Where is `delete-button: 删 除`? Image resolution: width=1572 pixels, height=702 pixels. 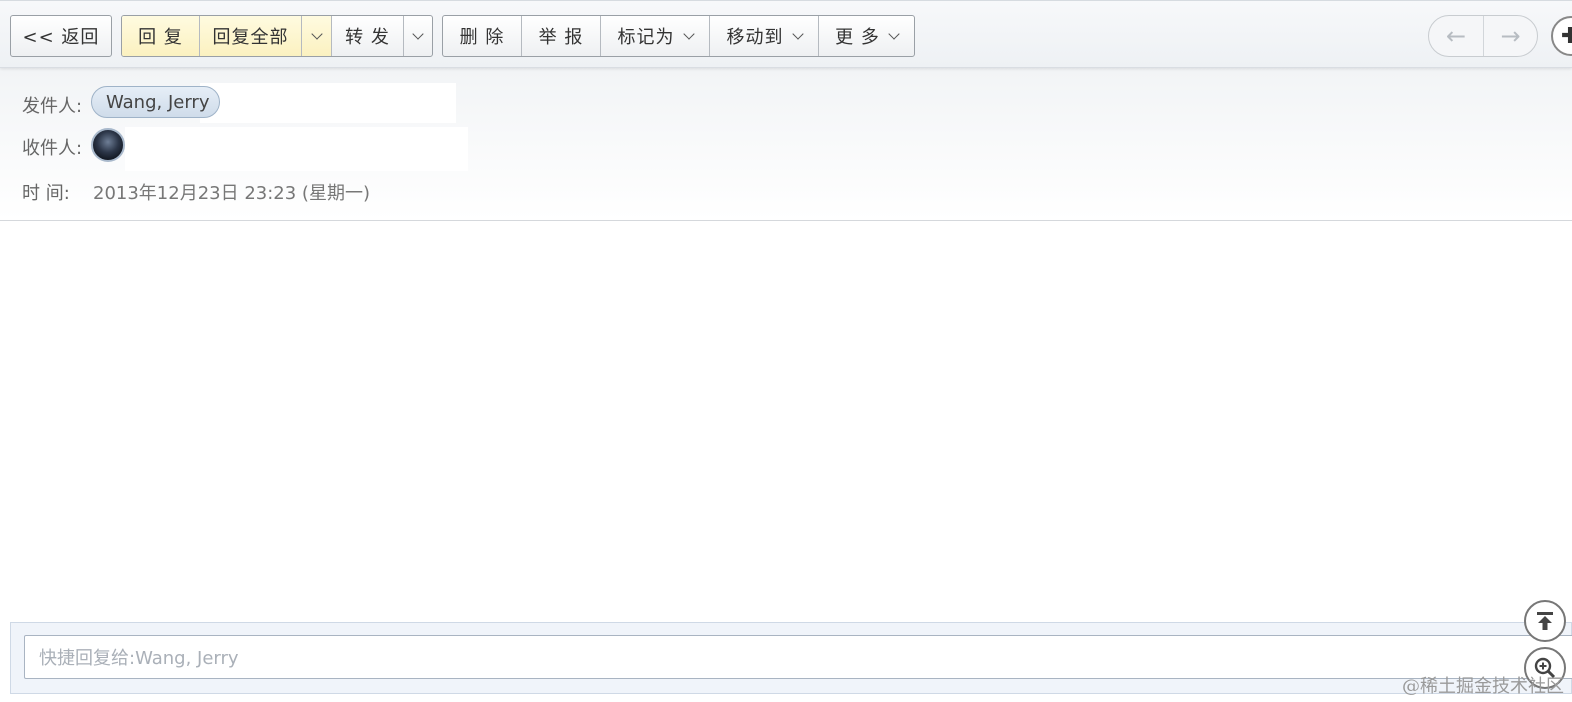 delete-button: 删 除 is located at coordinates (482, 36).